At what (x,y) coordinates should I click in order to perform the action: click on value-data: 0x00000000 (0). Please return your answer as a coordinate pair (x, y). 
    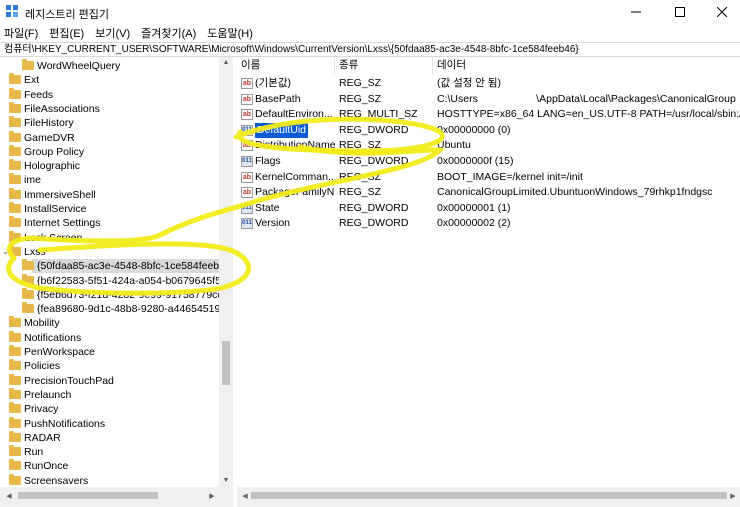
    Looking at the image, I should click on (474, 129).